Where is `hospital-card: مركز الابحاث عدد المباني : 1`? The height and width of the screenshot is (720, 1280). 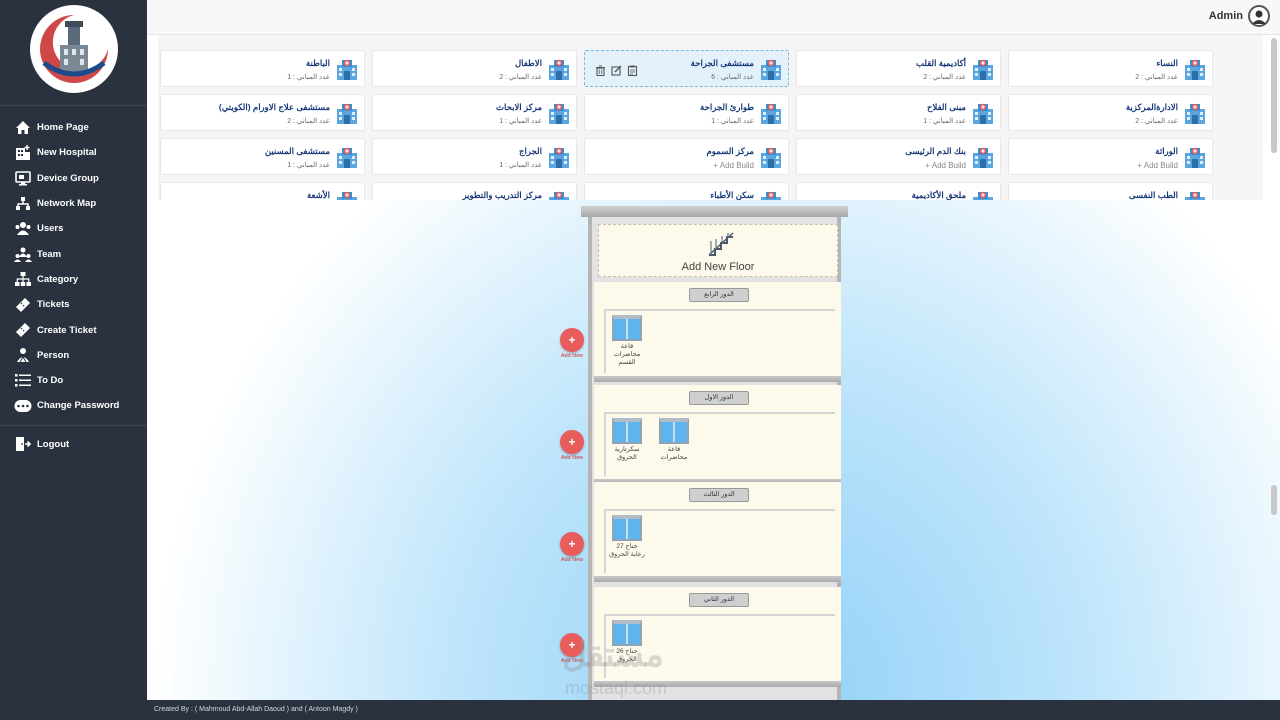 hospital-card: مركز الابحاث عدد المباني : 1 is located at coordinates (474, 112).